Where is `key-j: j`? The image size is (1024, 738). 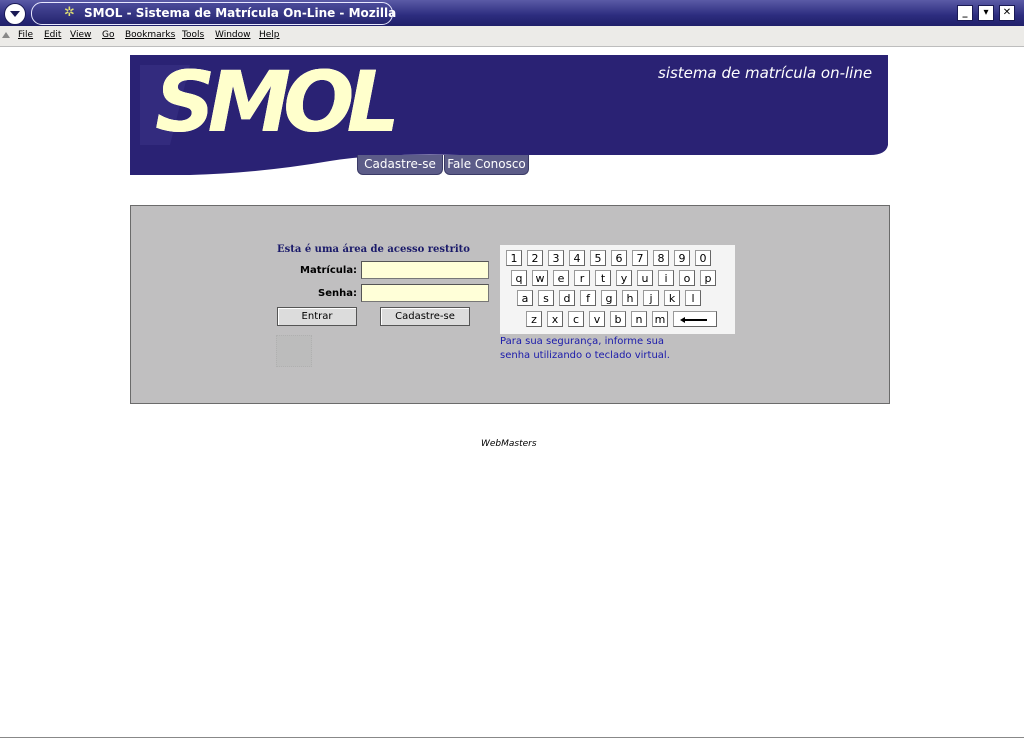 key-j: j is located at coordinates (651, 298).